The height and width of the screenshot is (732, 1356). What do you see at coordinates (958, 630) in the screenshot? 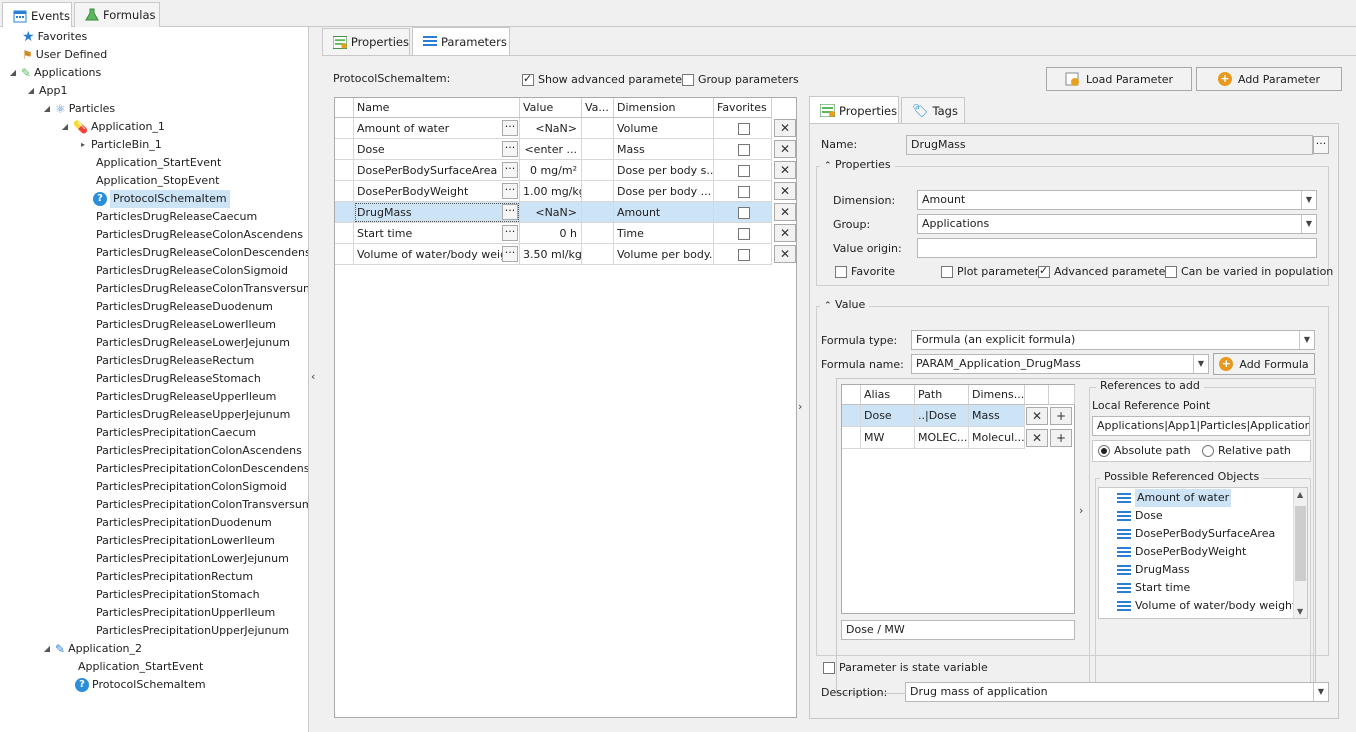
I see `formula-text-field: Dose / MW` at bounding box center [958, 630].